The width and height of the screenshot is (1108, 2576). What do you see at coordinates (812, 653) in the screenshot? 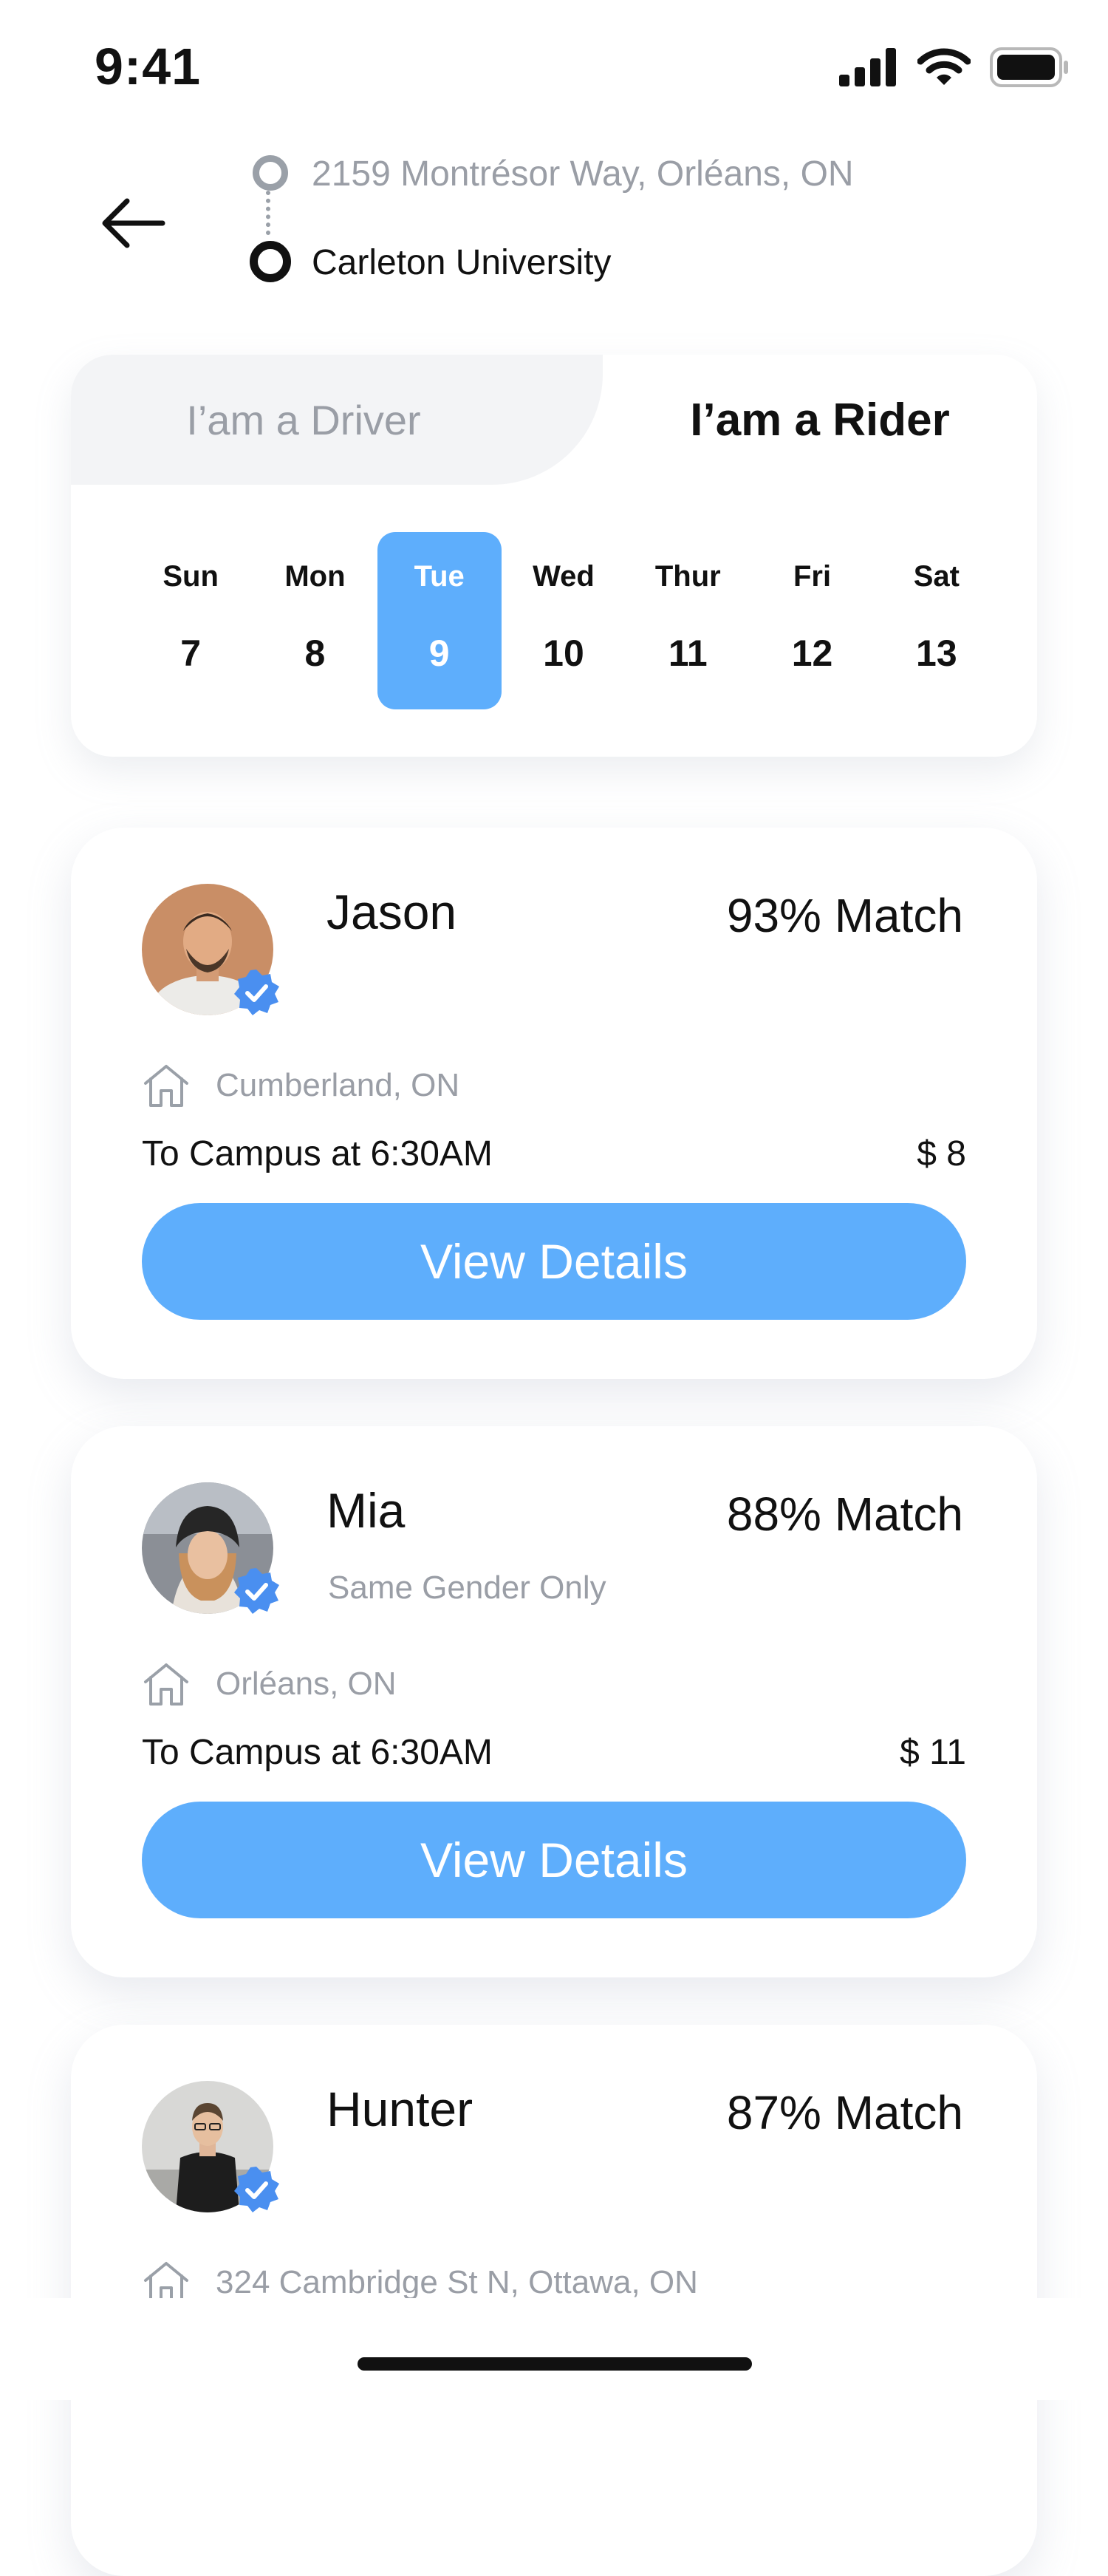
I see `day-date: 12` at bounding box center [812, 653].